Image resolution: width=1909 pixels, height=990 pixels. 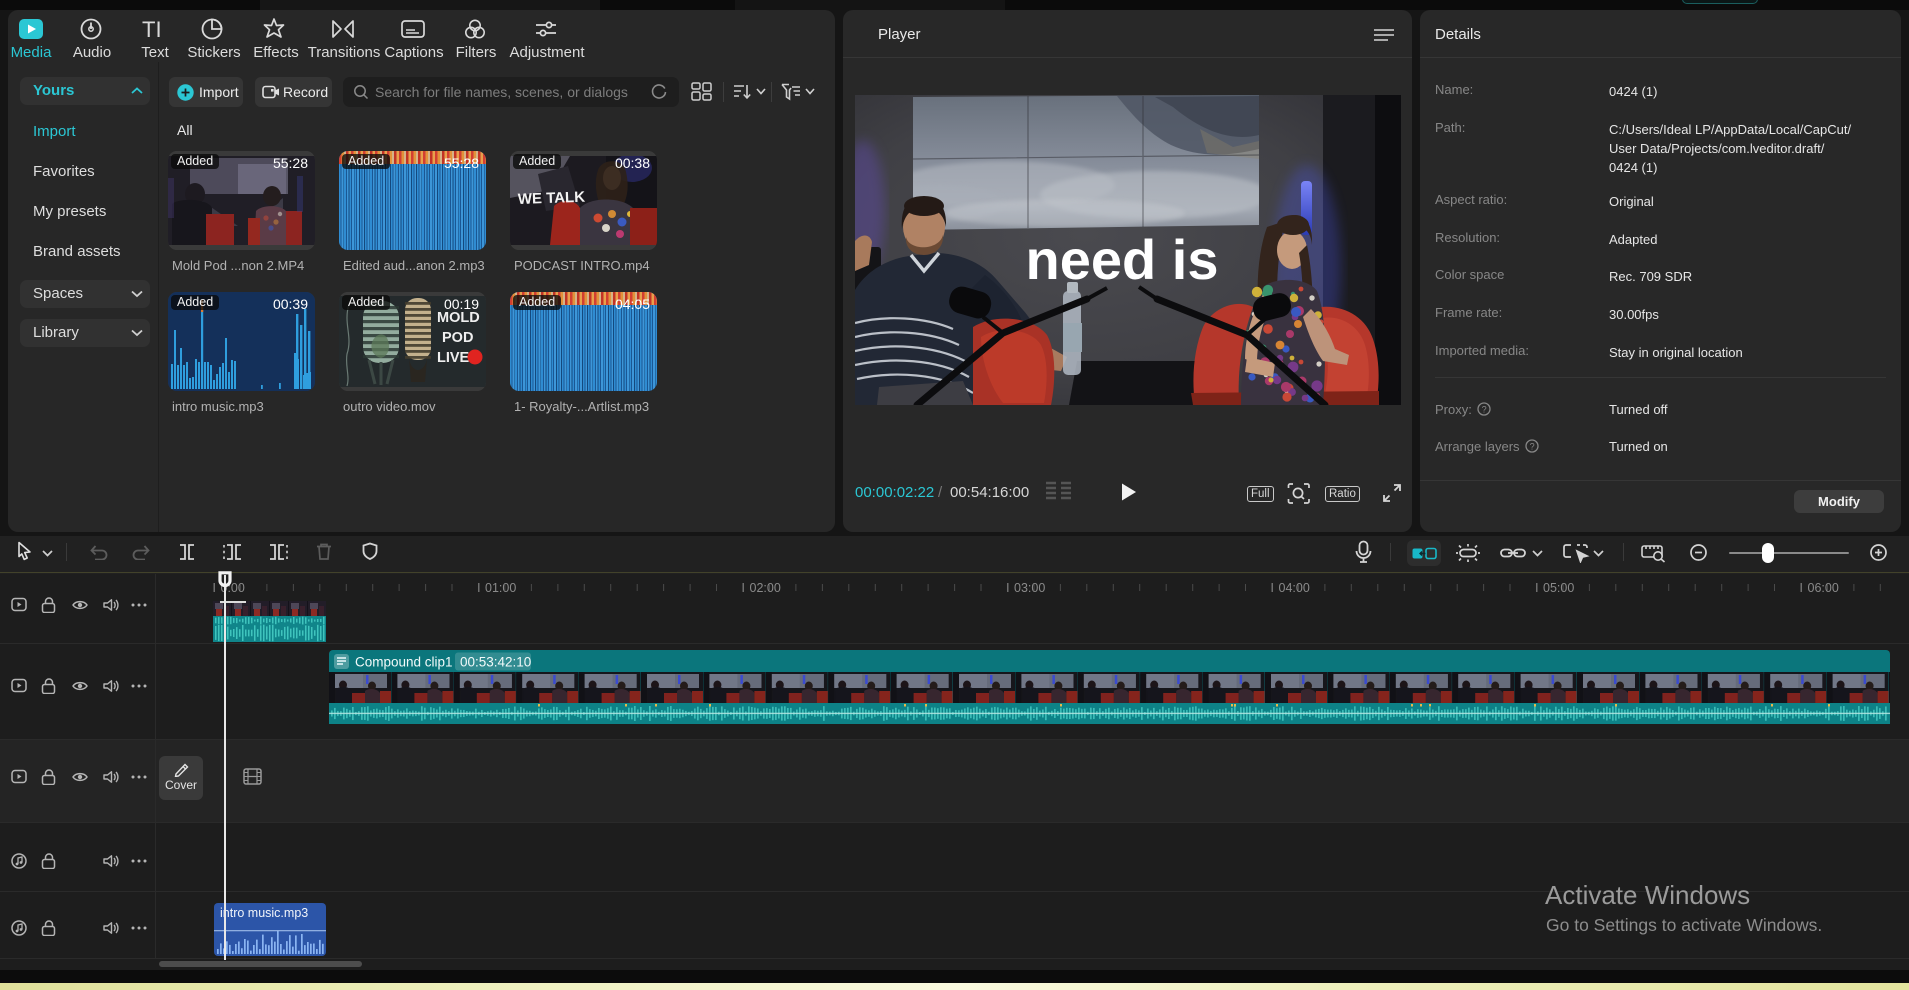 I want to click on svg-text: 03:00, so click(x=1029, y=588).